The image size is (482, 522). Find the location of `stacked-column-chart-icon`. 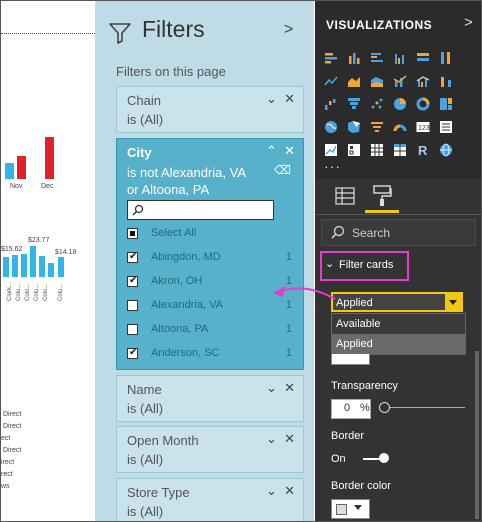

stacked-column-chart-icon is located at coordinates (354, 58).